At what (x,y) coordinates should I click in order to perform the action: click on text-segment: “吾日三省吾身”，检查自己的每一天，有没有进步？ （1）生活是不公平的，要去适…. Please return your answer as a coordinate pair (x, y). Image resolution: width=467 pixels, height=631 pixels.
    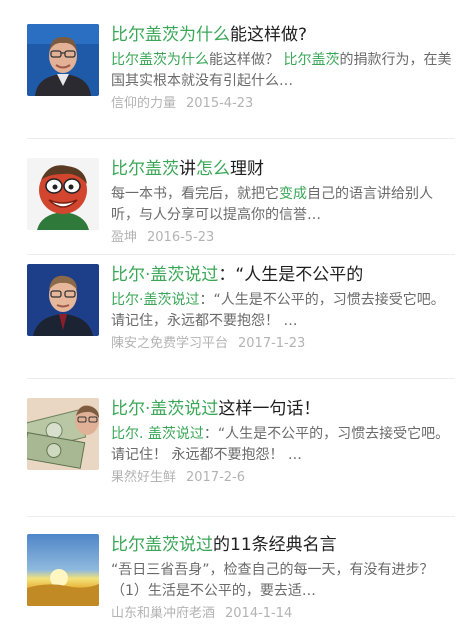
    Looking at the image, I should click on (272, 580).